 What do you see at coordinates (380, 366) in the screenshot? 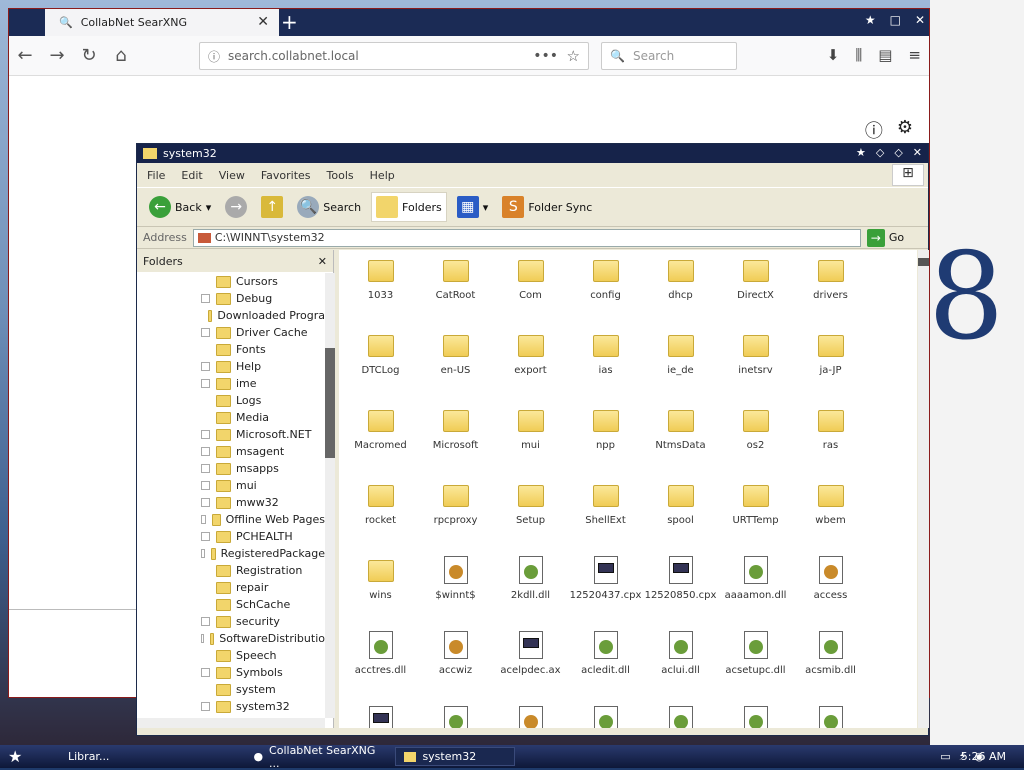
I see `file-item: DTCLog` at bounding box center [380, 366].